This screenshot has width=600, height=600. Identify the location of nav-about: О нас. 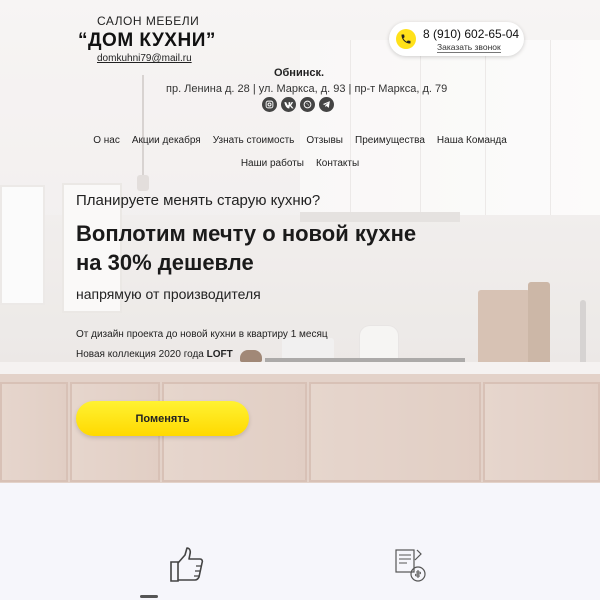
(106, 140).